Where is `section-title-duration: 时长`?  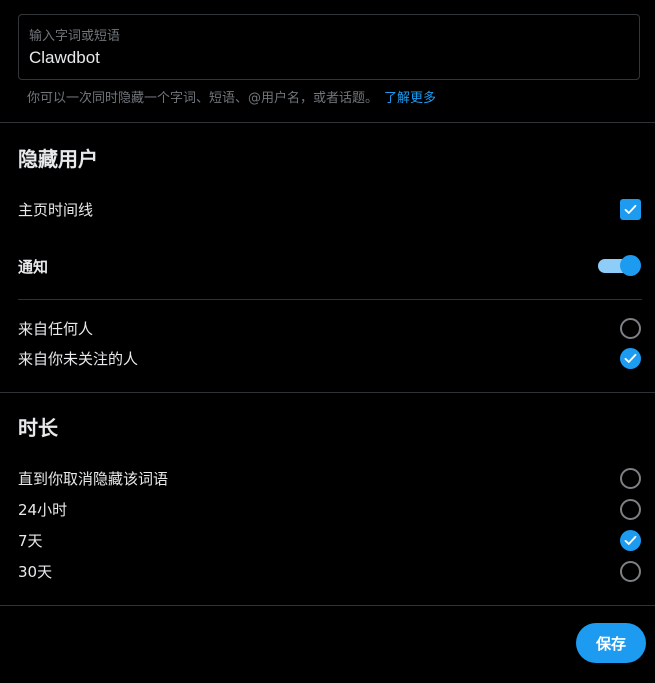 section-title-duration: 时长 is located at coordinates (38, 428).